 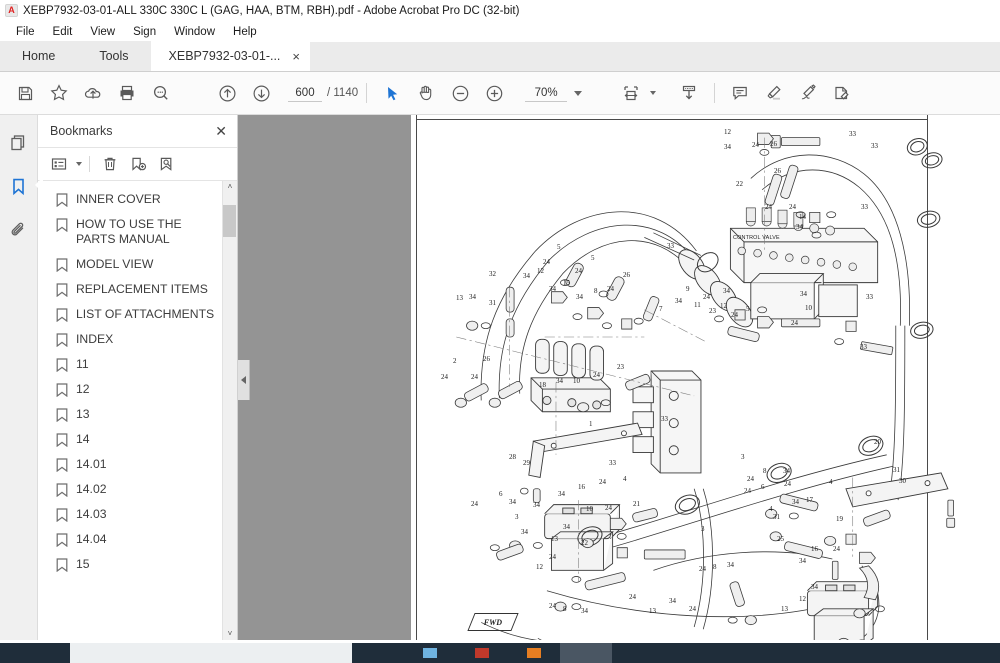 I want to click on menu-file: File, so click(x=25, y=32).